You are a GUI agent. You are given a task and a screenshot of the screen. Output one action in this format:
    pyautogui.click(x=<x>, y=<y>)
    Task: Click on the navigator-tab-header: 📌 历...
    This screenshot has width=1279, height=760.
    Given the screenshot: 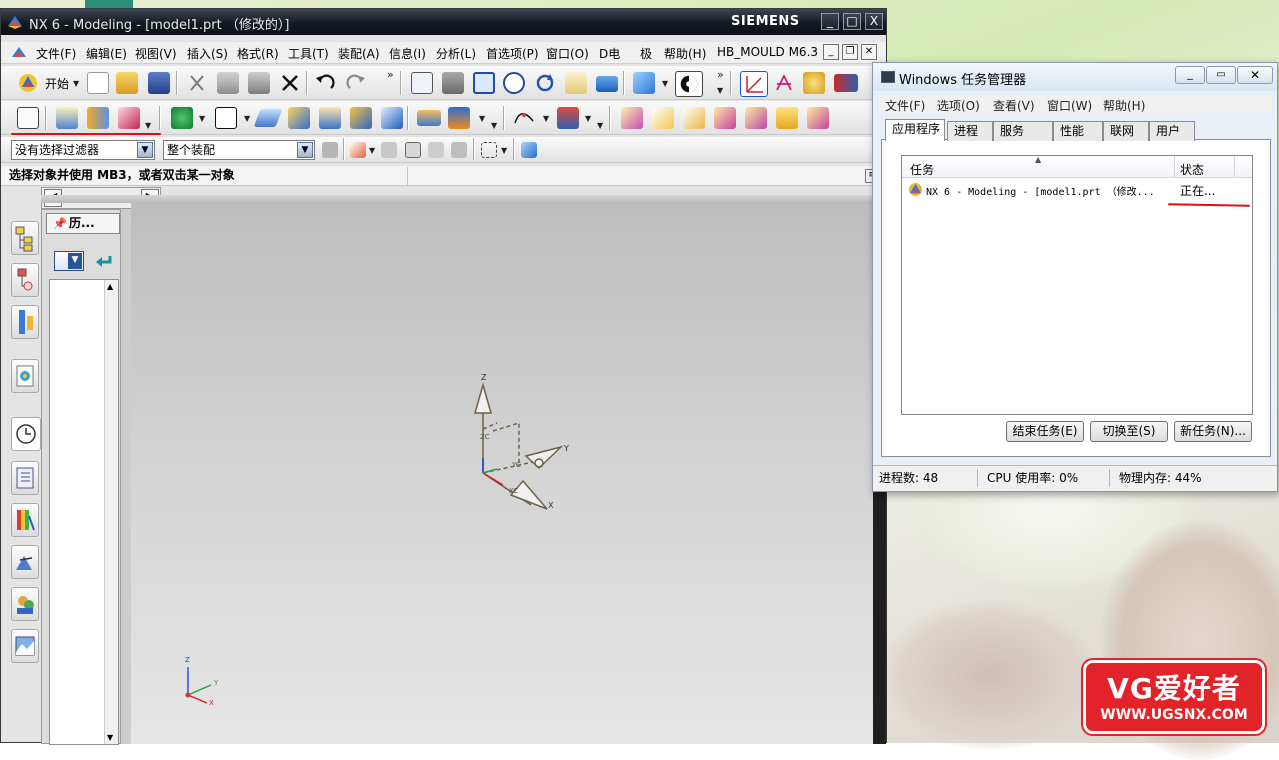 What is the action you would take?
    pyautogui.click(x=83, y=223)
    